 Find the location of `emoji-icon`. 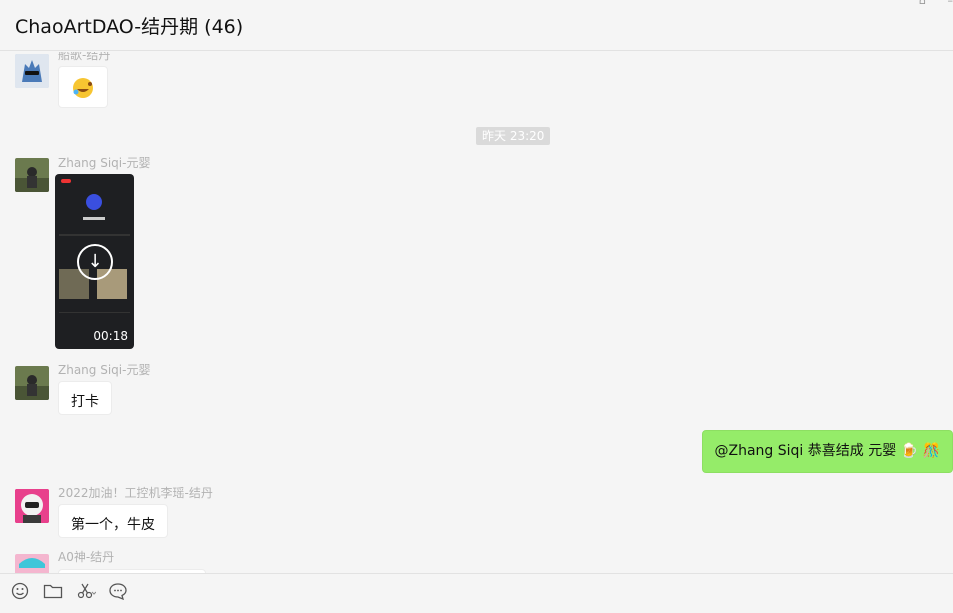

emoji-icon is located at coordinates (20, 593).